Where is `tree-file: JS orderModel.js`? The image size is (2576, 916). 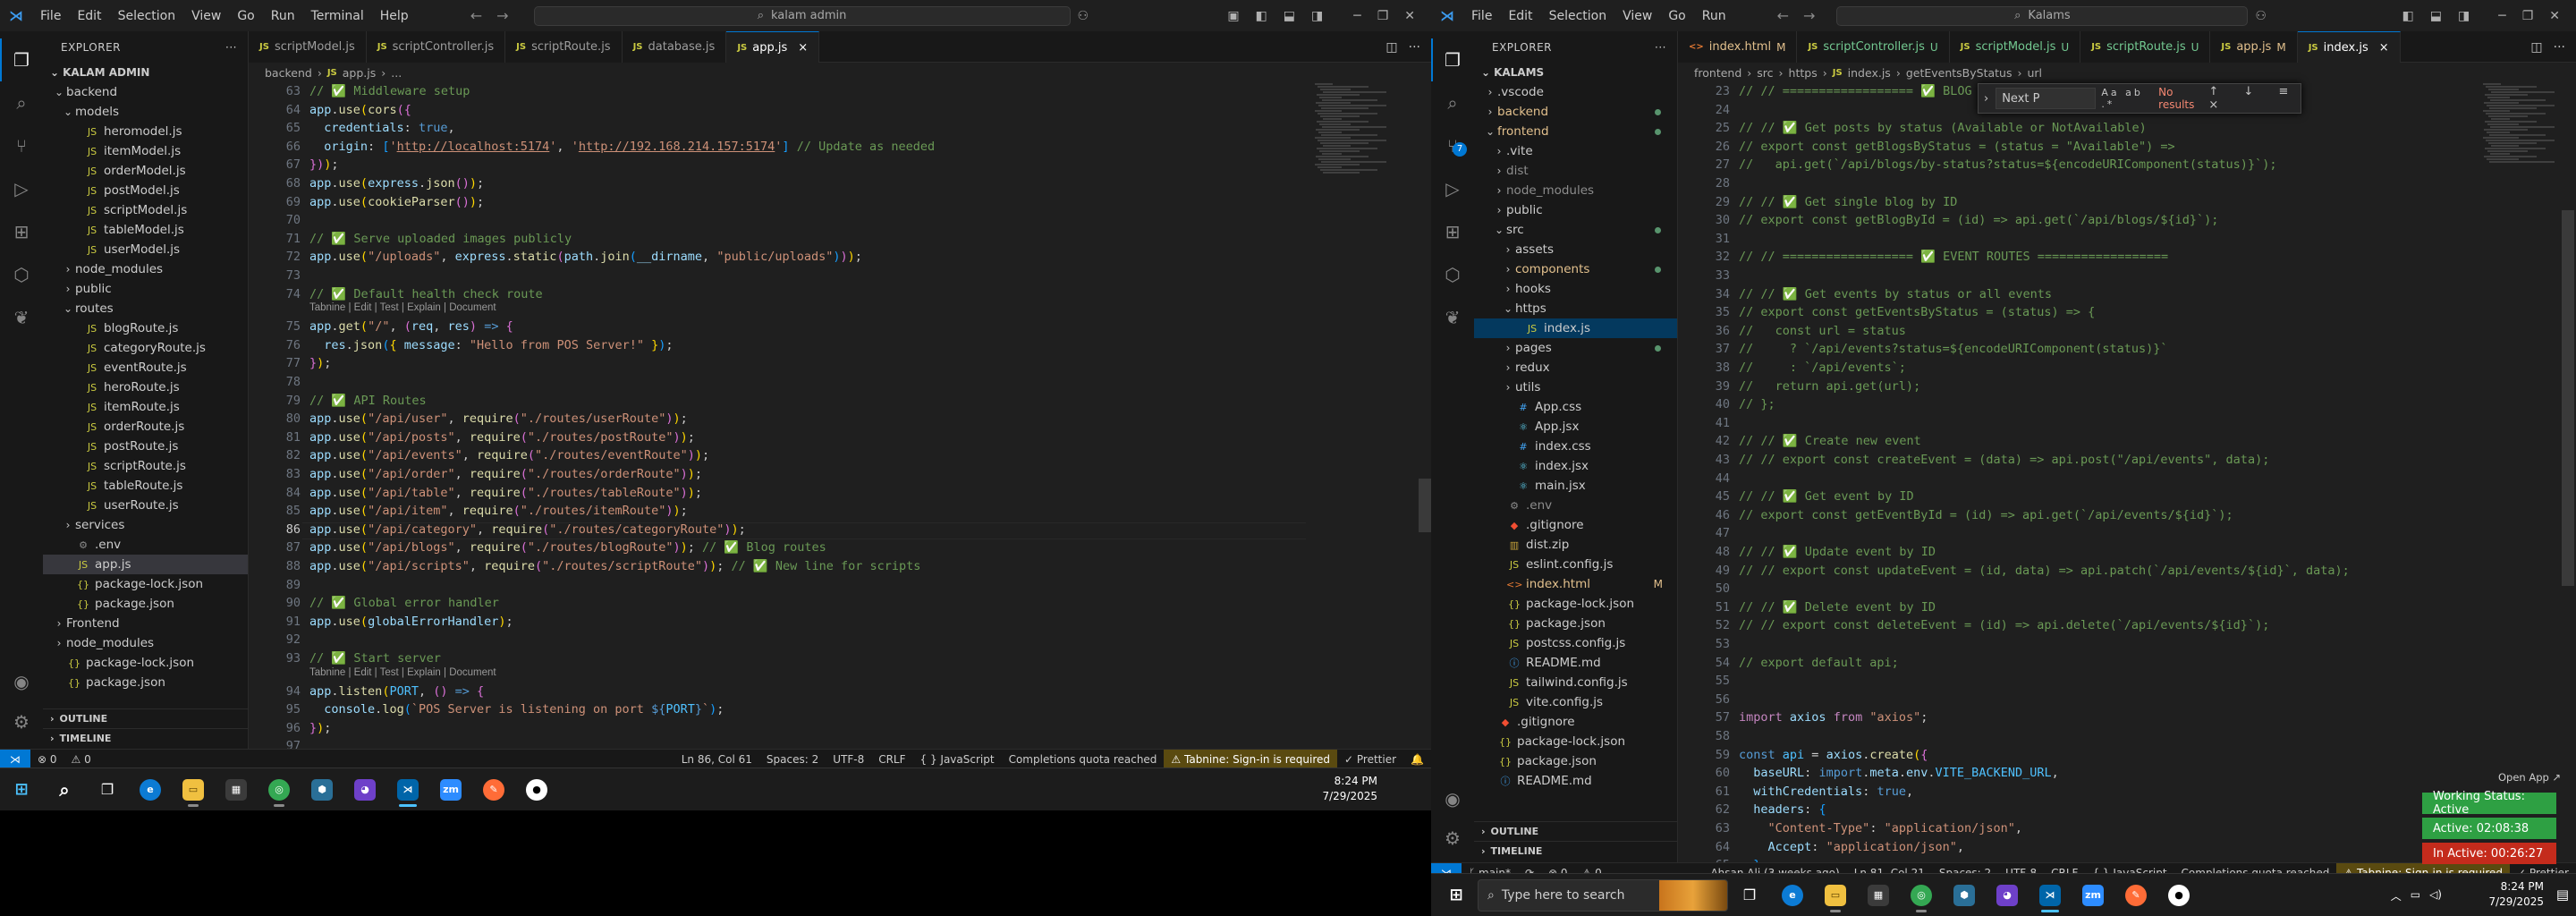
tree-file: JS orderModel.js is located at coordinates (145, 171).